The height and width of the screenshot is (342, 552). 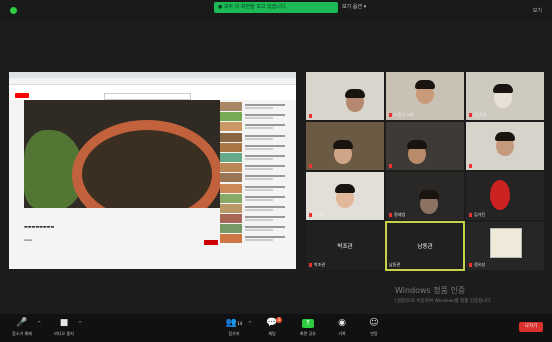 What do you see at coordinates (22, 95) in the screenshot?
I see `youtube-logo-icon` at bounding box center [22, 95].